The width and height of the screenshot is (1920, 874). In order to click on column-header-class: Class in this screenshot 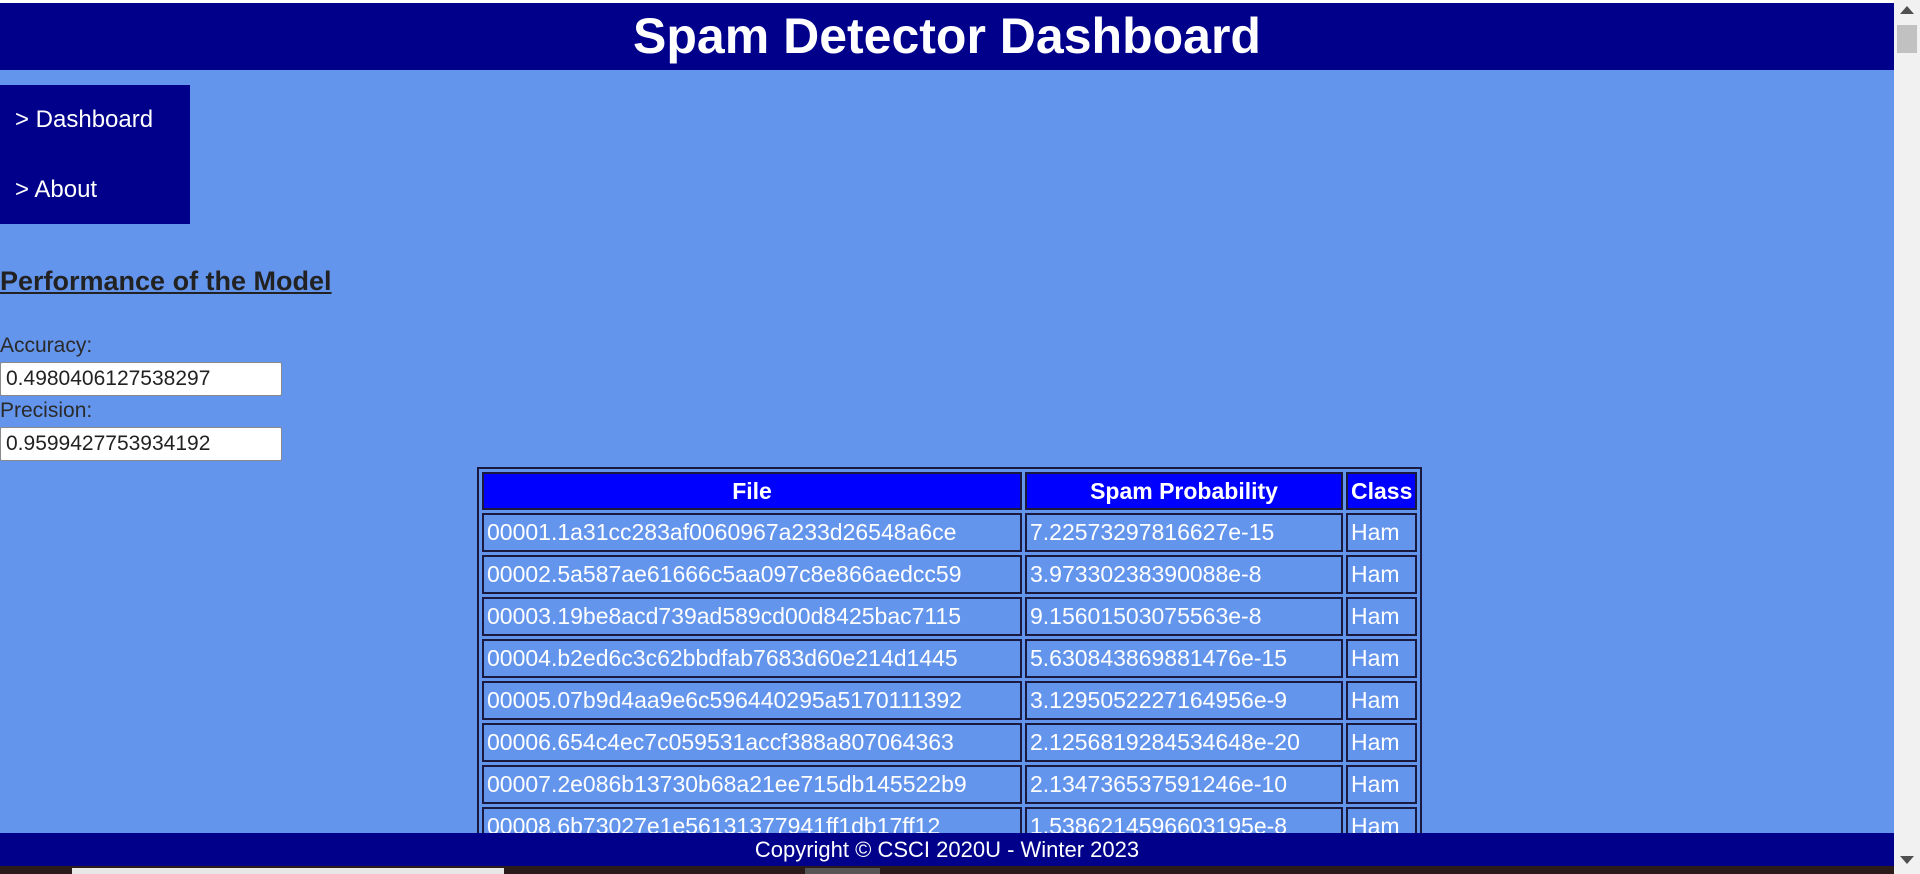, I will do `click(1382, 491)`.